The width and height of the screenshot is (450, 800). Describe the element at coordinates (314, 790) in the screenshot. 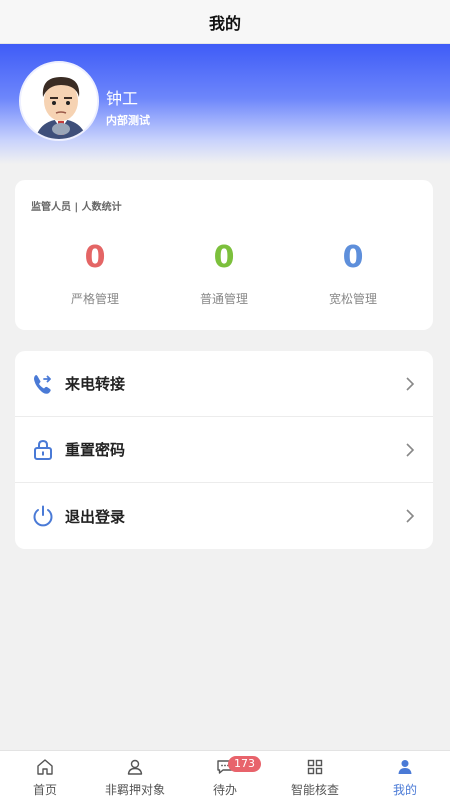

I see `tab-label: 智能核查` at that location.